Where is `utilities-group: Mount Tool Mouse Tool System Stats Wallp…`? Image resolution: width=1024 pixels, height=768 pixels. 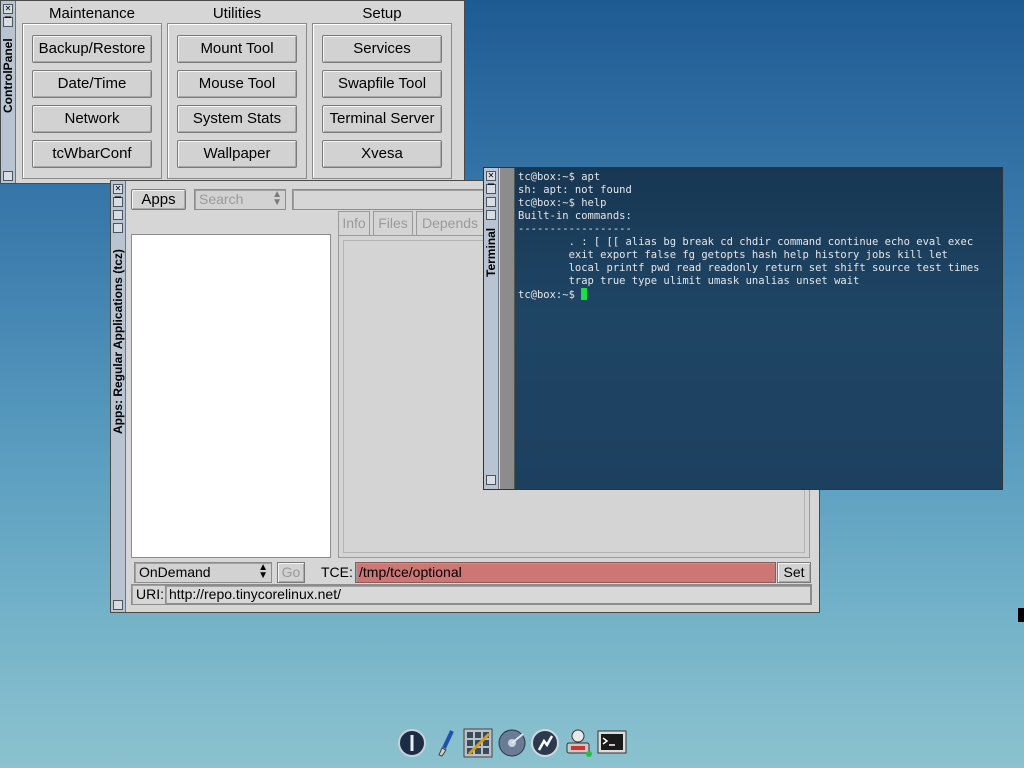
utilities-group: Mount Tool Mouse Tool System Stats Wallp… is located at coordinates (237, 101).